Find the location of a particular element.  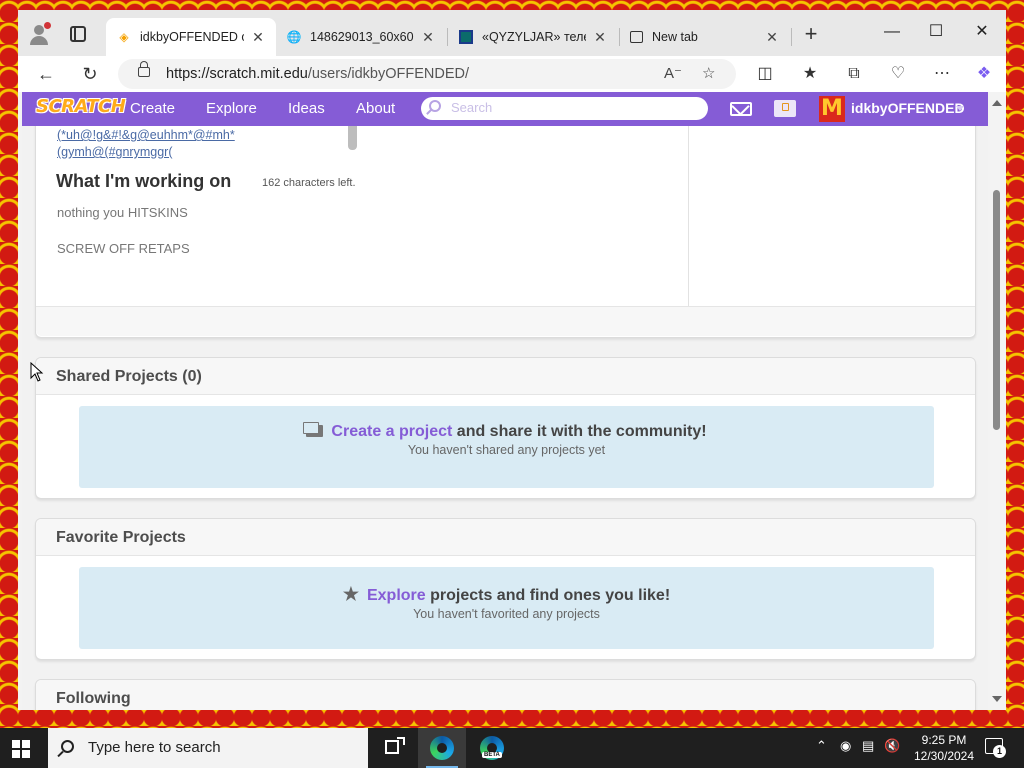

following-card: Following is located at coordinates (505, 694).